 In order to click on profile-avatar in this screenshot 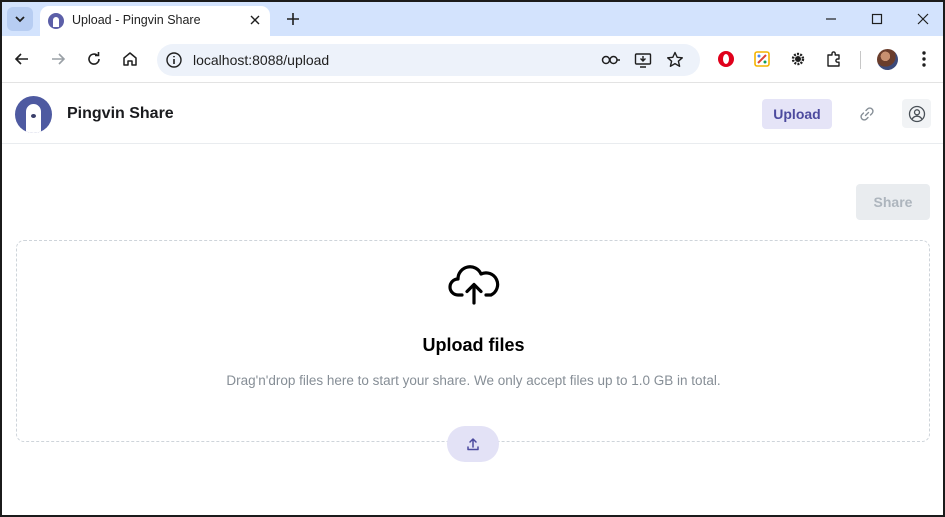, I will do `click(887, 59)`.